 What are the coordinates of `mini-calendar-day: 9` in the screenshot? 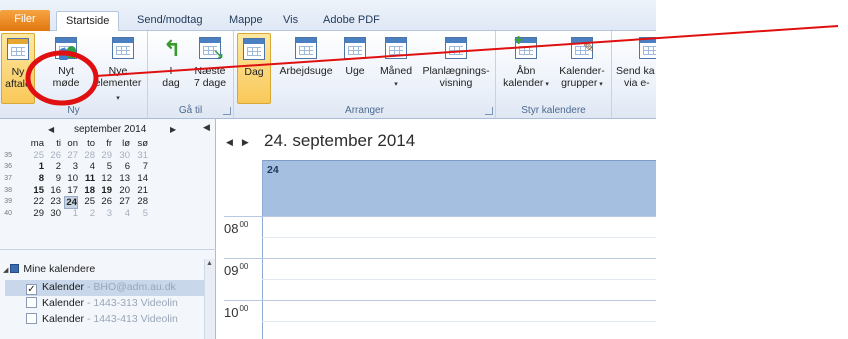 It's located at (54, 178).